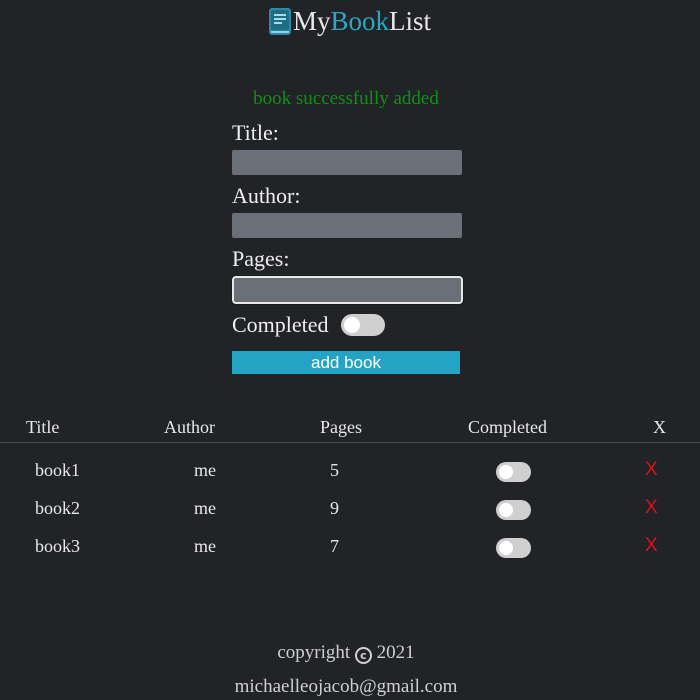  What do you see at coordinates (334, 546) in the screenshot?
I see `book-pages: 7` at bounding box center [334, 546].